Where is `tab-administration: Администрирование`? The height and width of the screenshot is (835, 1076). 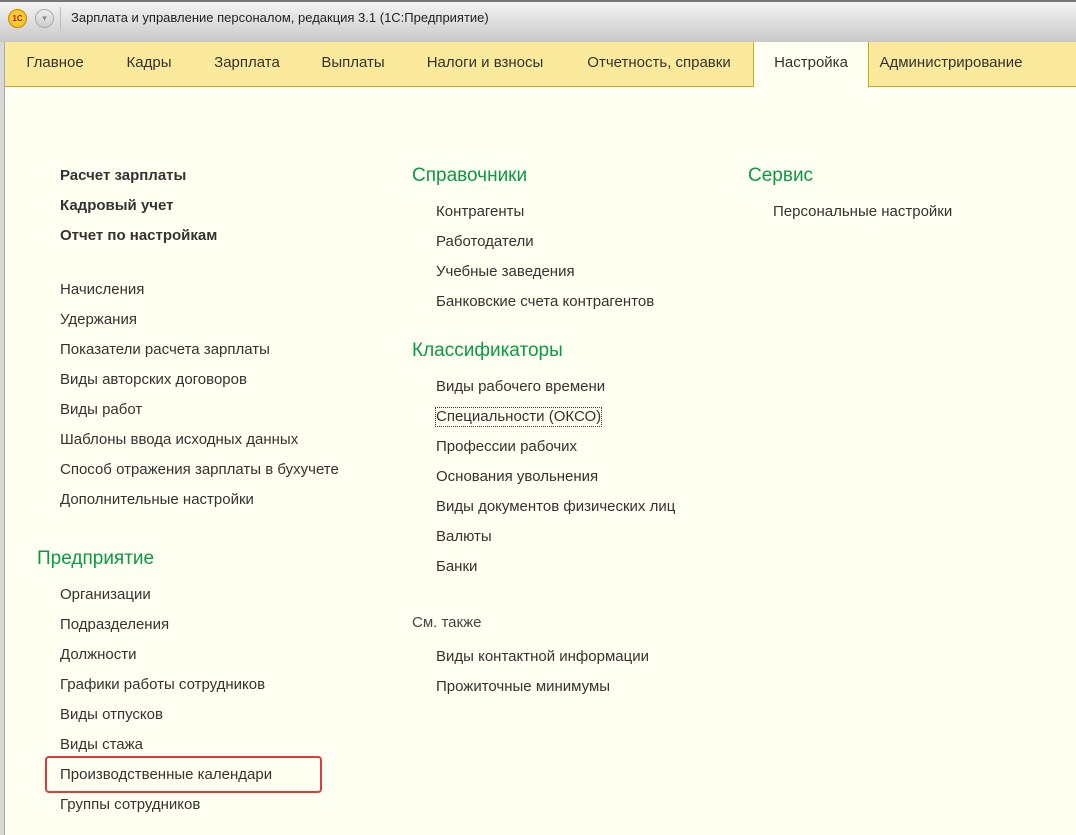
tab-administration: Администрирование is located at coordinates (951, 64).